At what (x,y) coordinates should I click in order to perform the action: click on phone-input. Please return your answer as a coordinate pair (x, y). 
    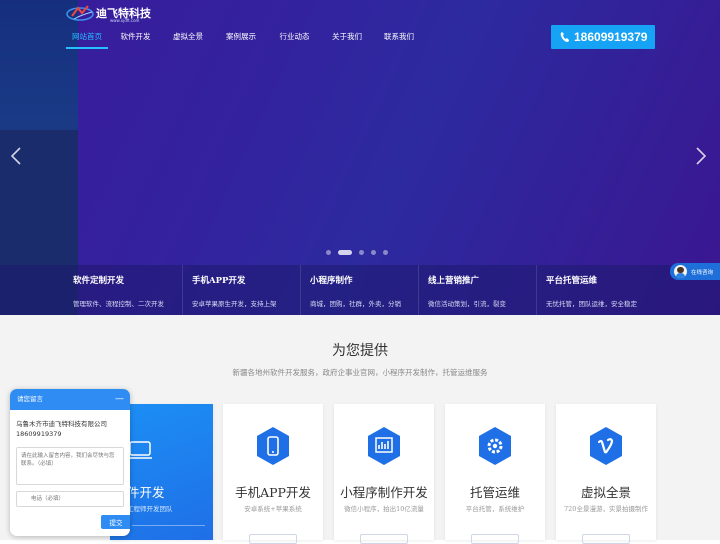
    Looking at the image, I should click on (70, 499).